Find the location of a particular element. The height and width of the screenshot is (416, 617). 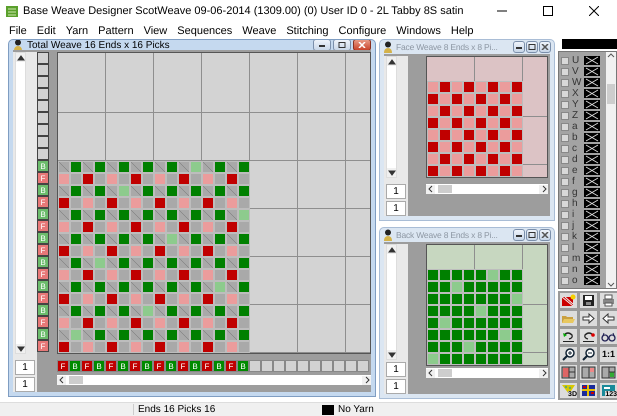

scroll-down-icon is located at coordinates (611, 284).